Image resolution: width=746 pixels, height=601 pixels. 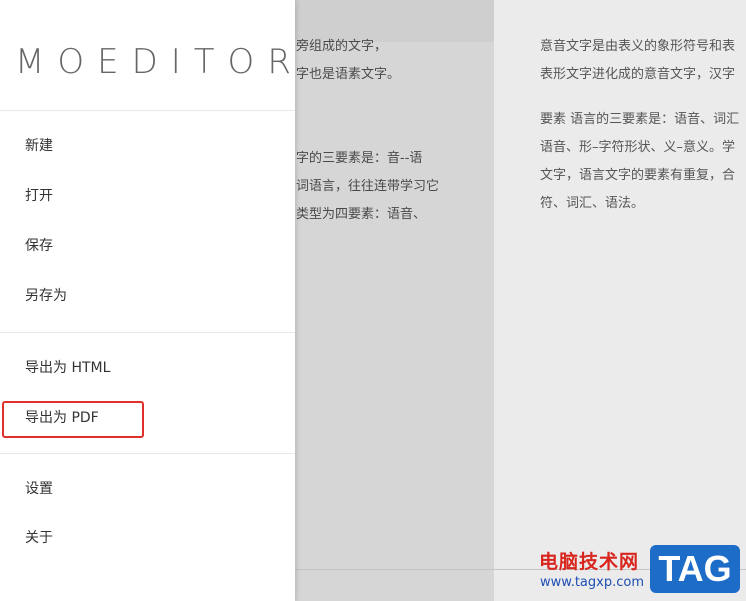 What do you see at coordinates (592, 582) in the screenshot?
I see `watermark-url: www.tagxp.com` at bounding box center [592, 582].